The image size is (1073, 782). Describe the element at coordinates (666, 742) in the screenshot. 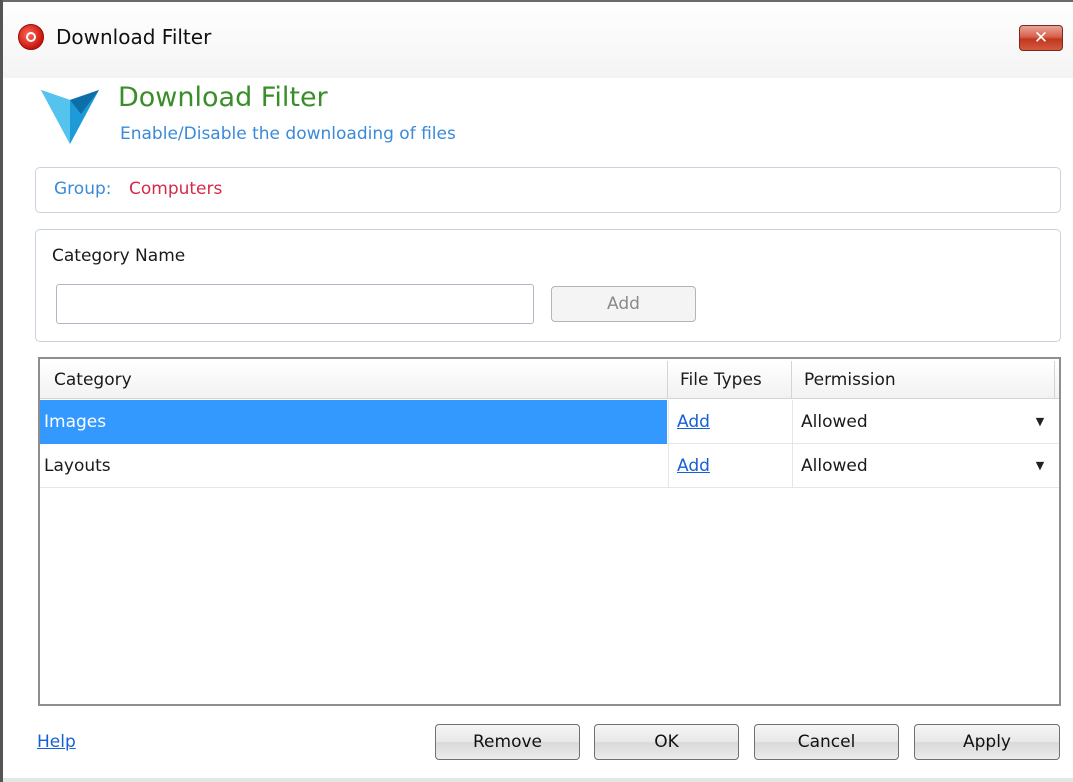

I see `ok-button: OK` at that location.